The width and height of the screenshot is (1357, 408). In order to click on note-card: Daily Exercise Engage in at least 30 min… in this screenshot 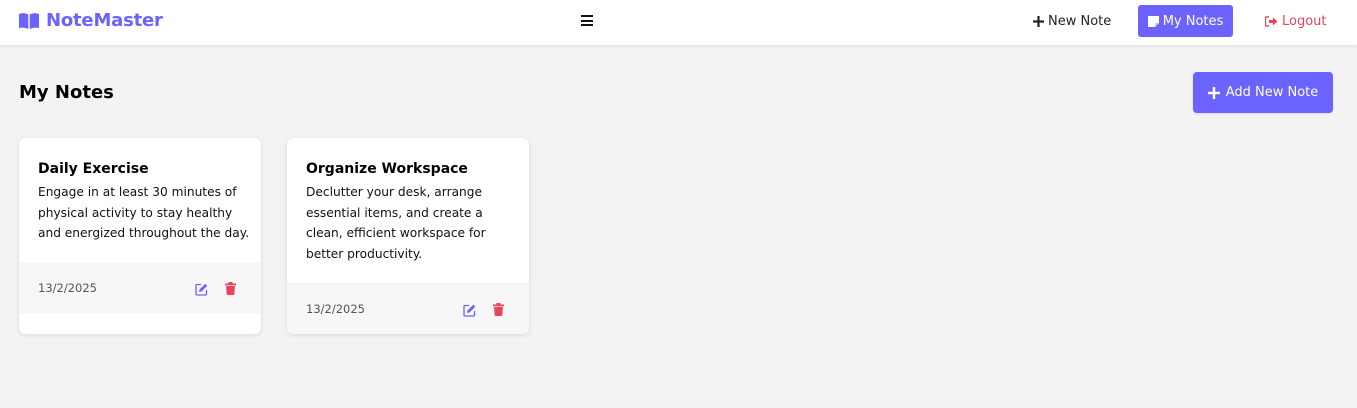, I will do `click(140, 236)`.